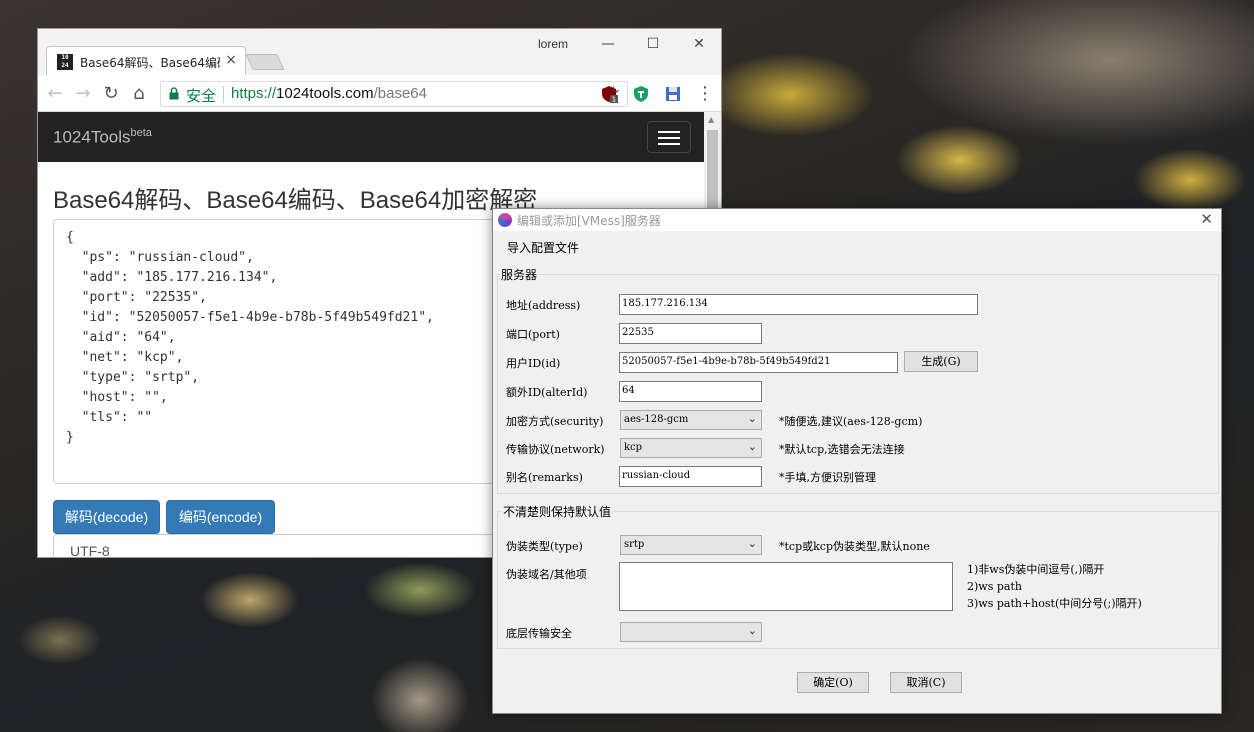 This screenshot has width=1254, height=732. I want to click on scroll-up-icon: ▲, so click(711, 119).